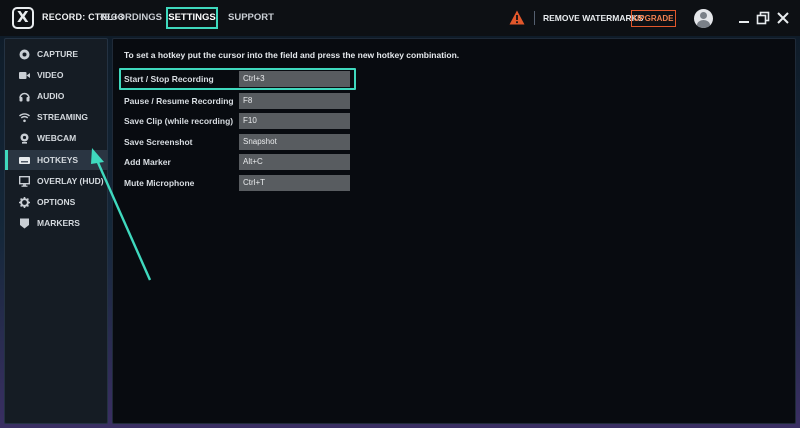 The image size is (800, 428). Describe the element at coordinates (783, 18) in the screenshot. I see `close-icon` at that location.